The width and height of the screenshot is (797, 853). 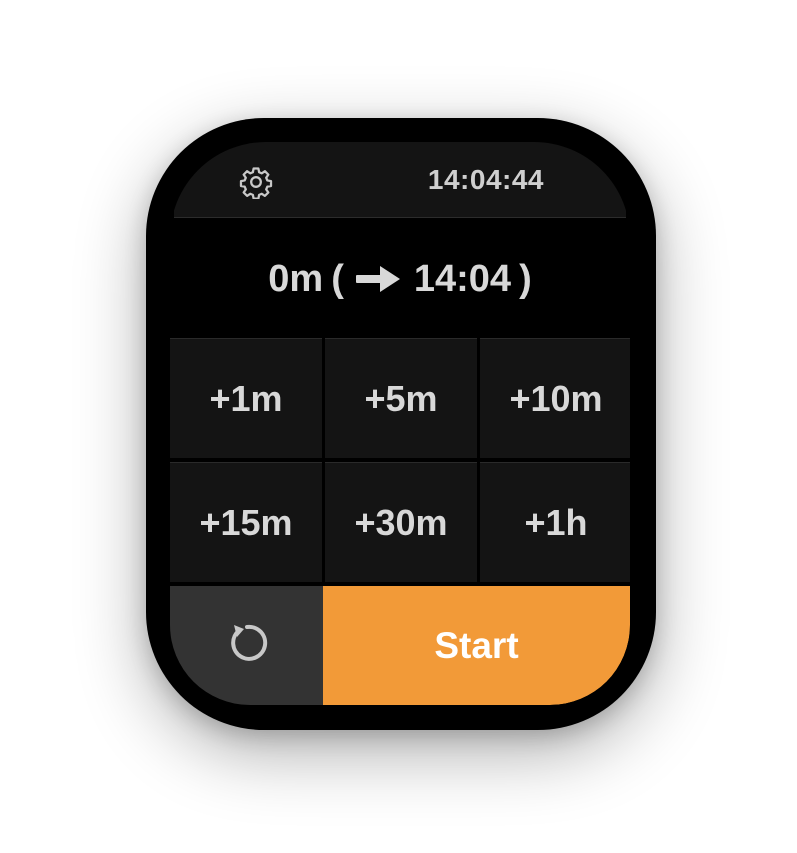 I want to click on arrow-right-icon, so click(x=378, y=279).